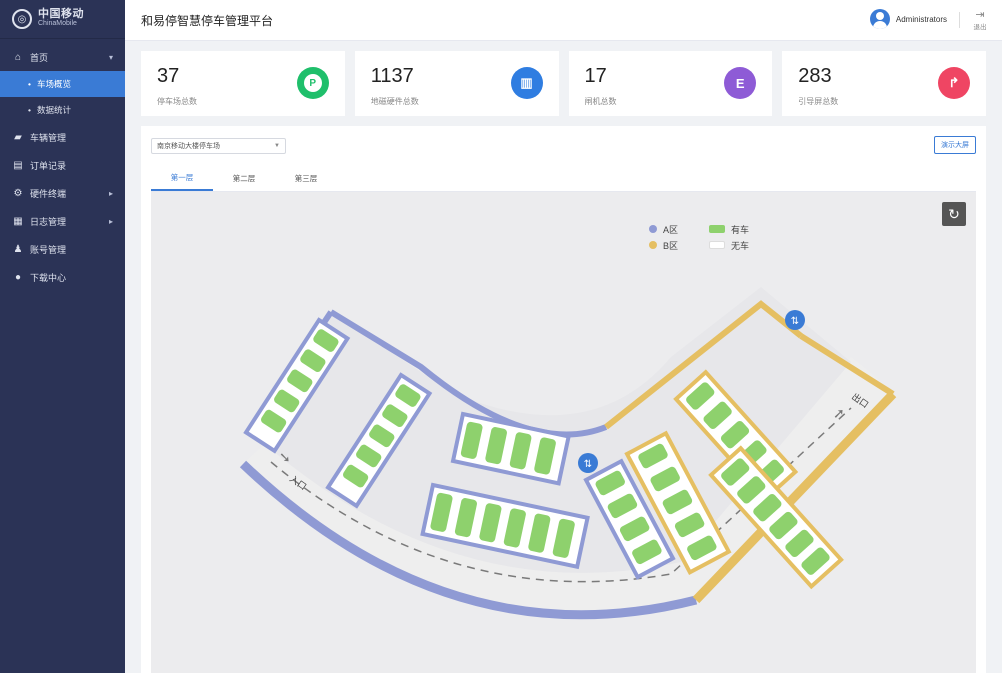  Describe the element at coordinates (709, 237) in the screenshot. I see `map-legend: A区 有车 B区 无车` at that location.